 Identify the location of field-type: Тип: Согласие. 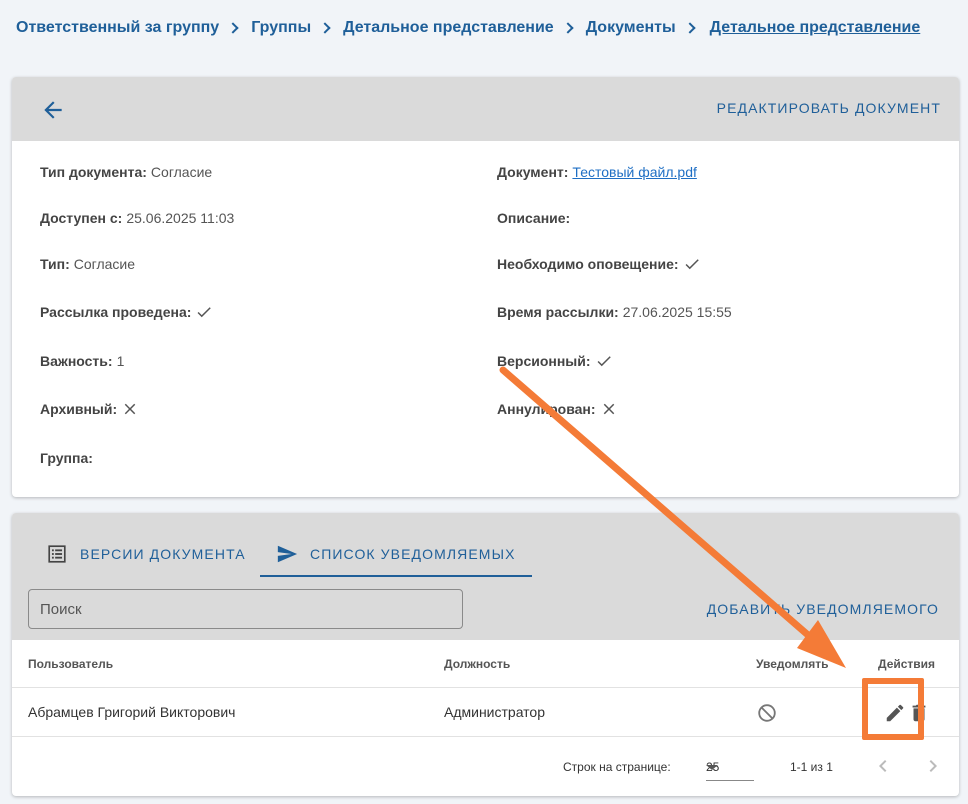
(87, 264).